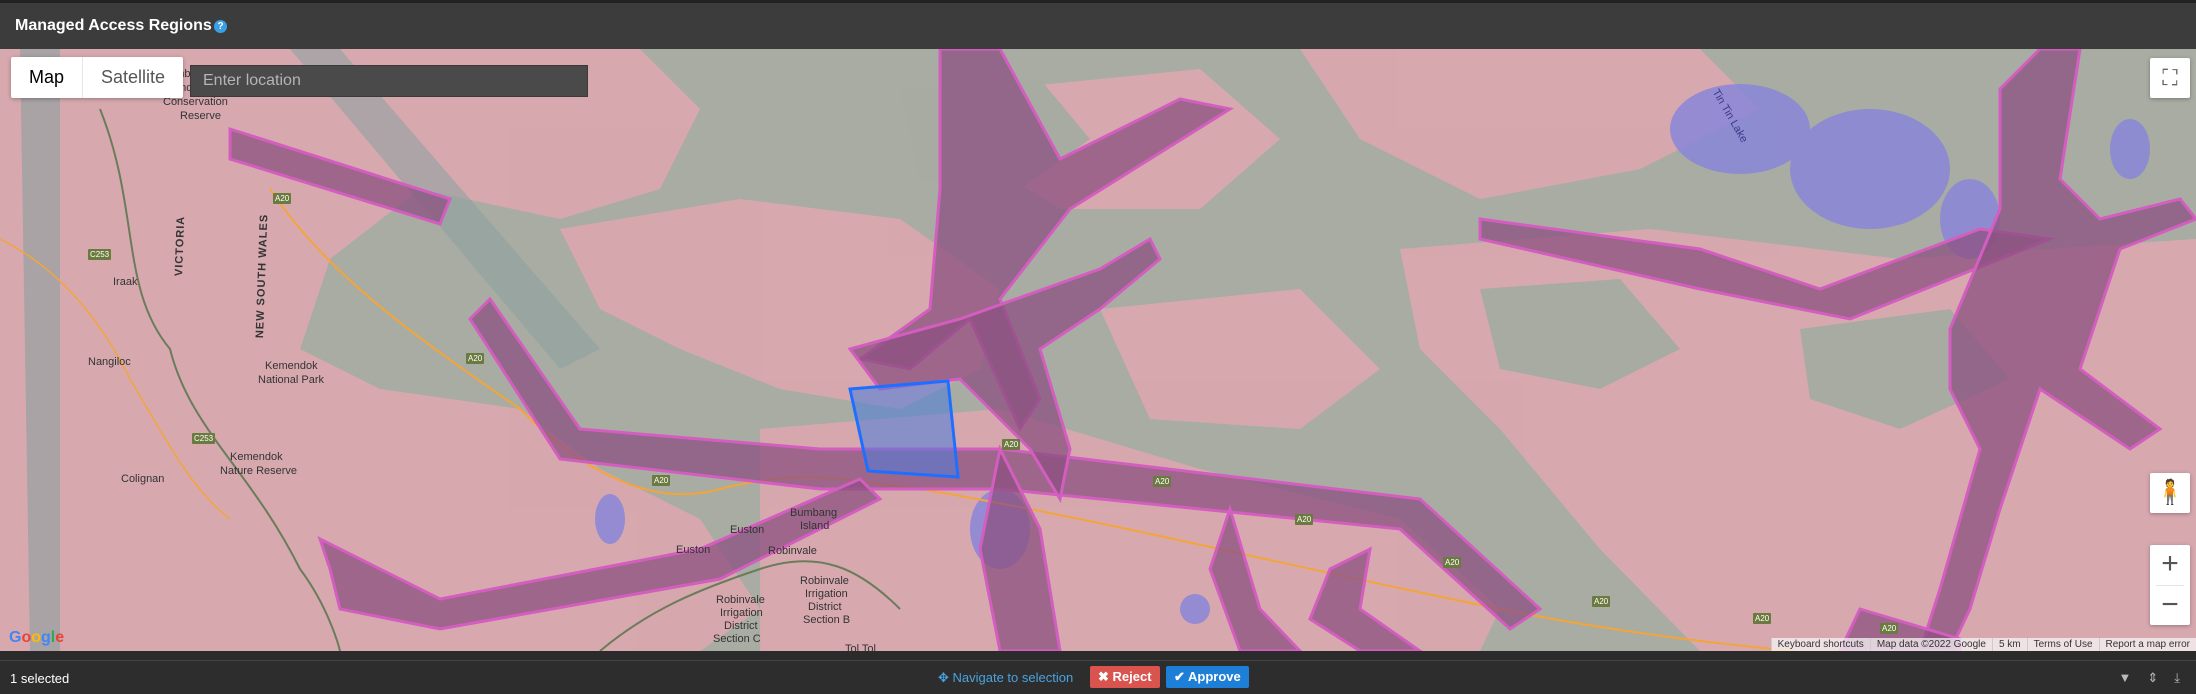 This screenshot has height=694, width=2196. Describe the element at coordinates (904, 429) in the screenshot. I see `selected-region` at that location.